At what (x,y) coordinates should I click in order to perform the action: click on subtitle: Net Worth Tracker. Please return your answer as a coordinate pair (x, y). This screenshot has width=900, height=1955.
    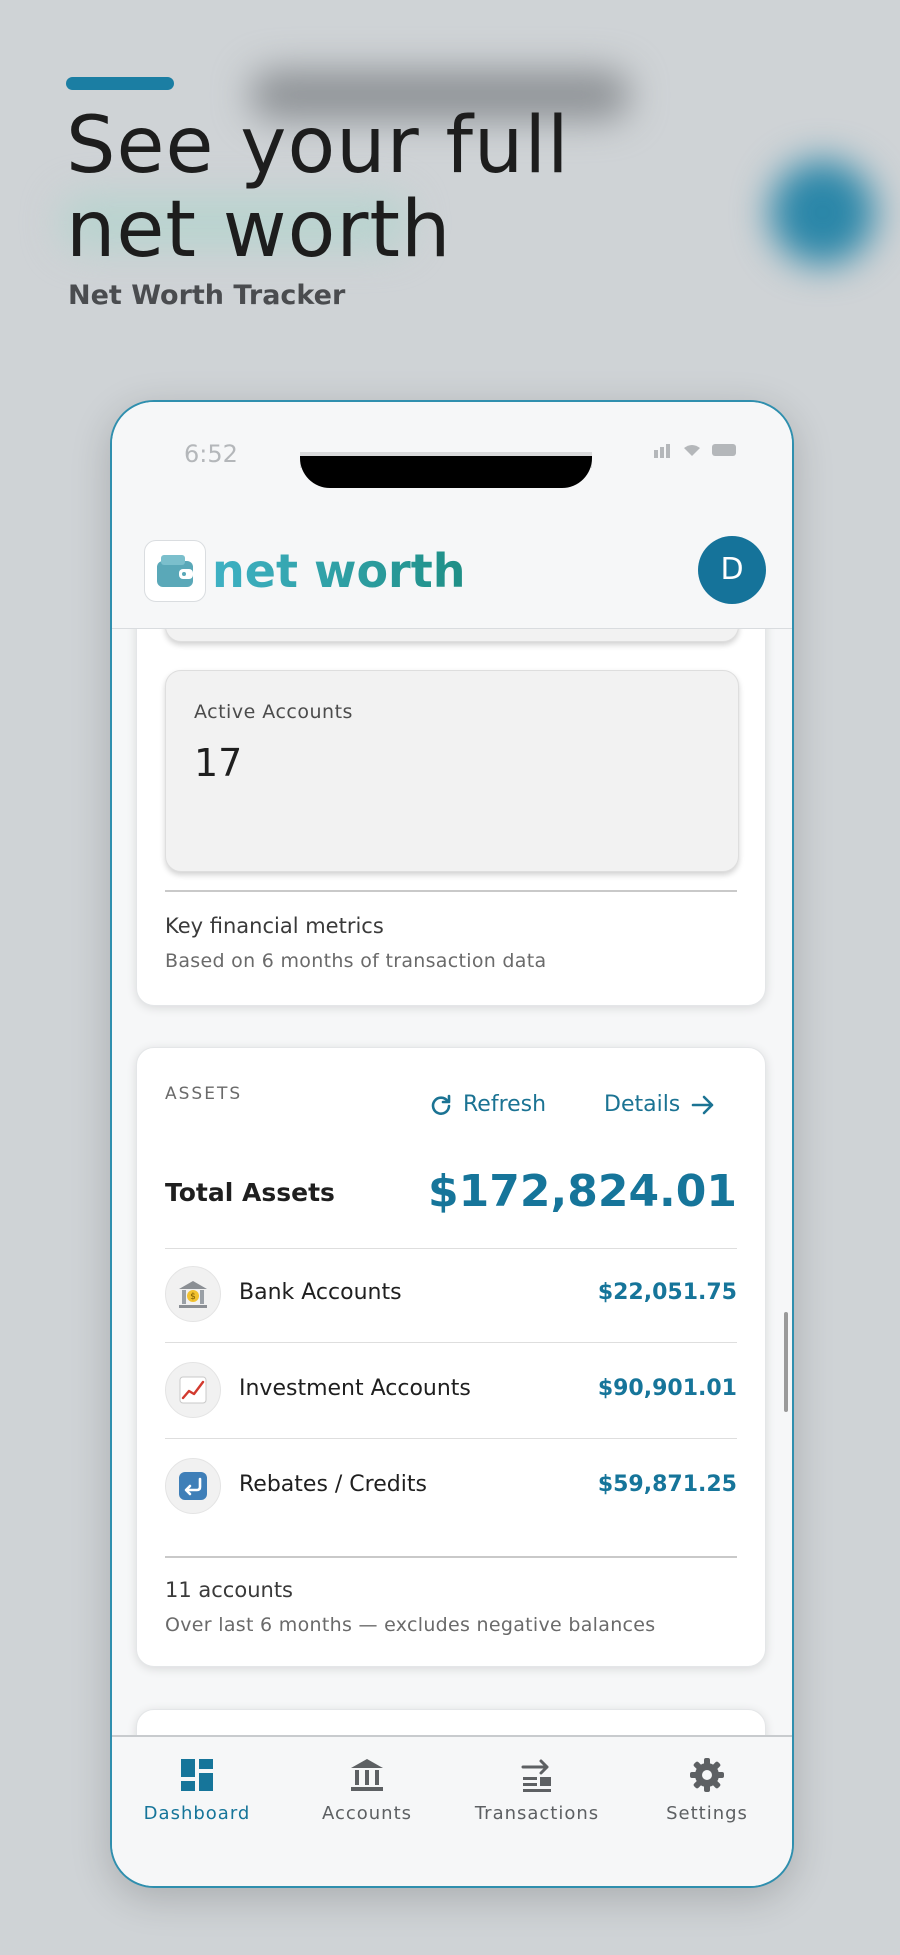
    Looking at the image, I should click on (207, 295).